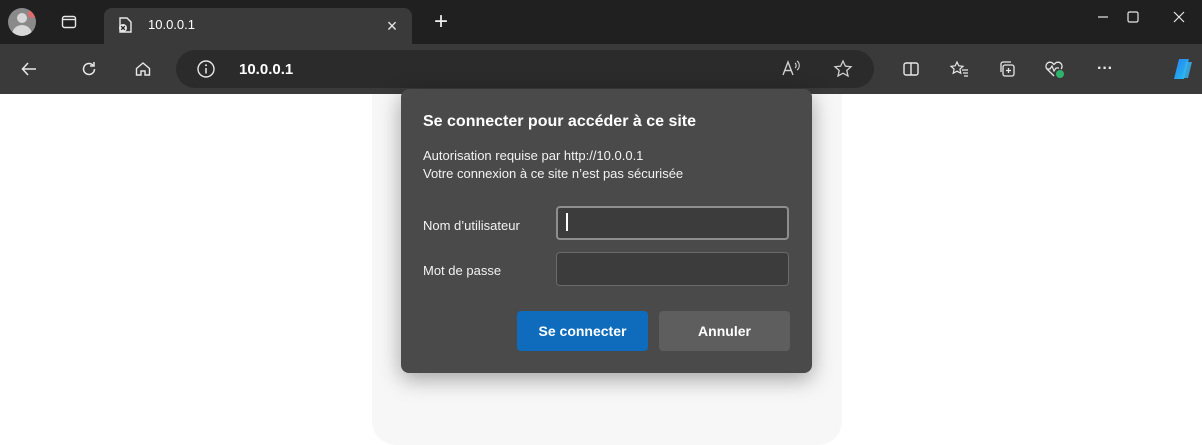  Describe the element at coordinates (258, 26) in the screenshot. I see `tab-active: 10.0.0.1 ×` at that location.